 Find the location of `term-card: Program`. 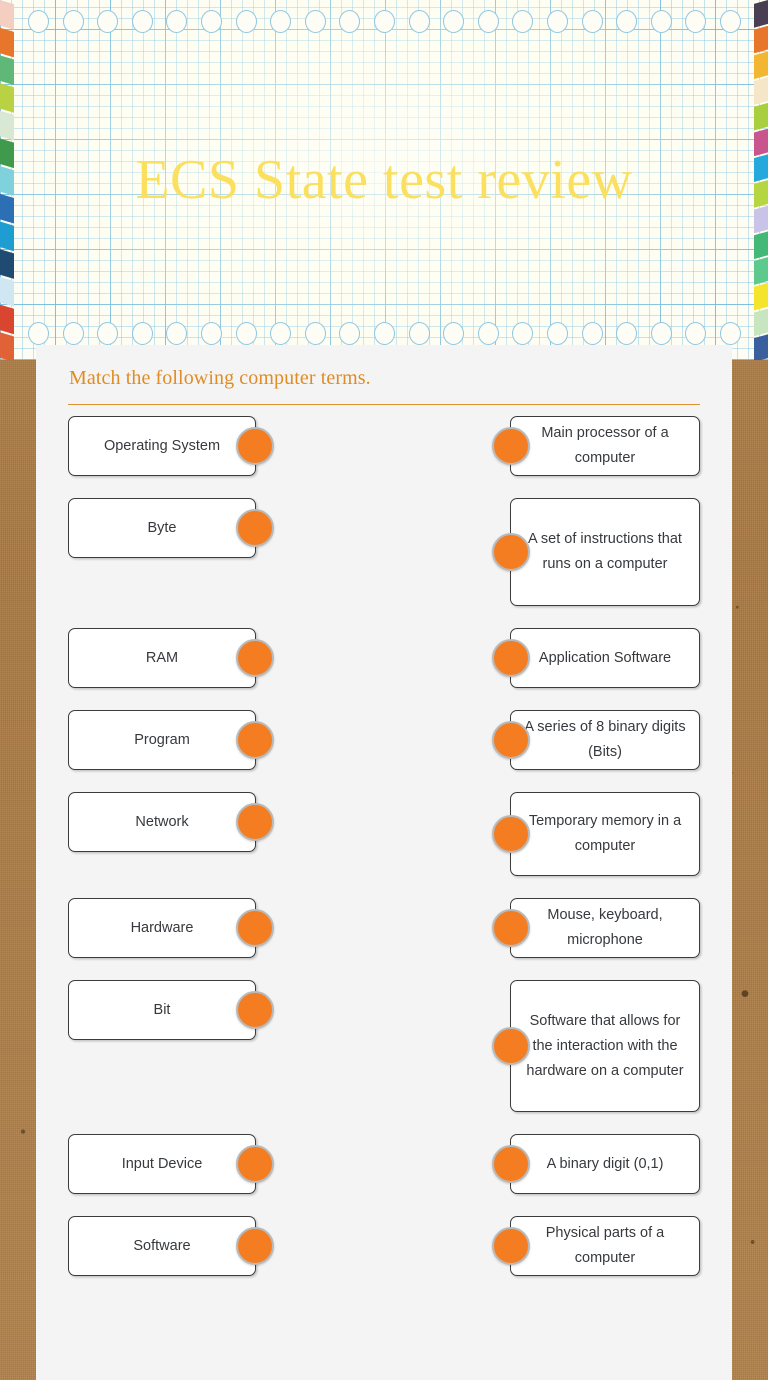

term-card: Program is located at coordinates (171, 740).